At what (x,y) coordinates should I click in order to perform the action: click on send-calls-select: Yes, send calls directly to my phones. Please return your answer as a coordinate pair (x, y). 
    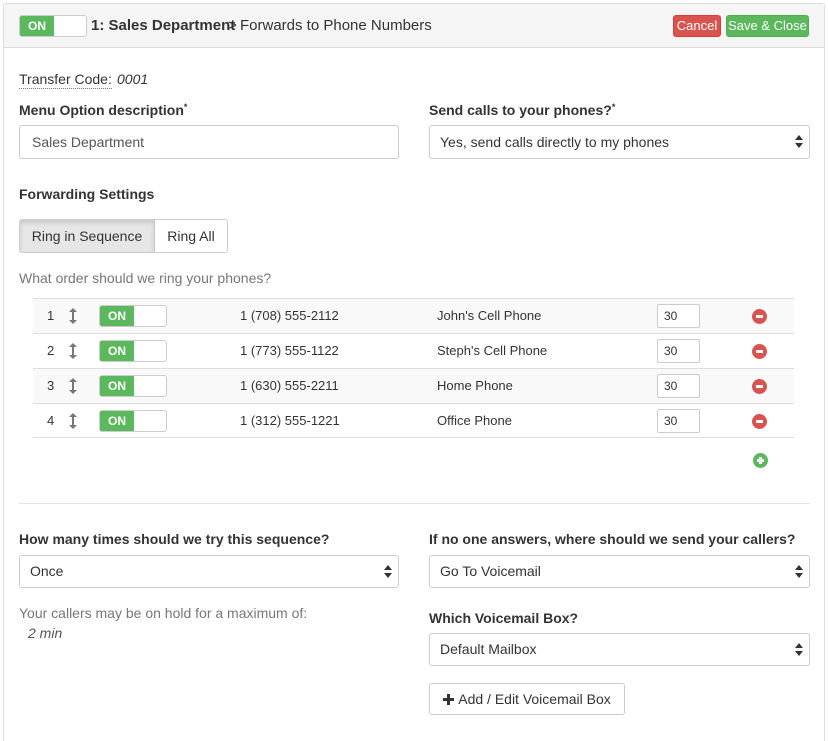
    Looking at the image, I should click on (619, 142).